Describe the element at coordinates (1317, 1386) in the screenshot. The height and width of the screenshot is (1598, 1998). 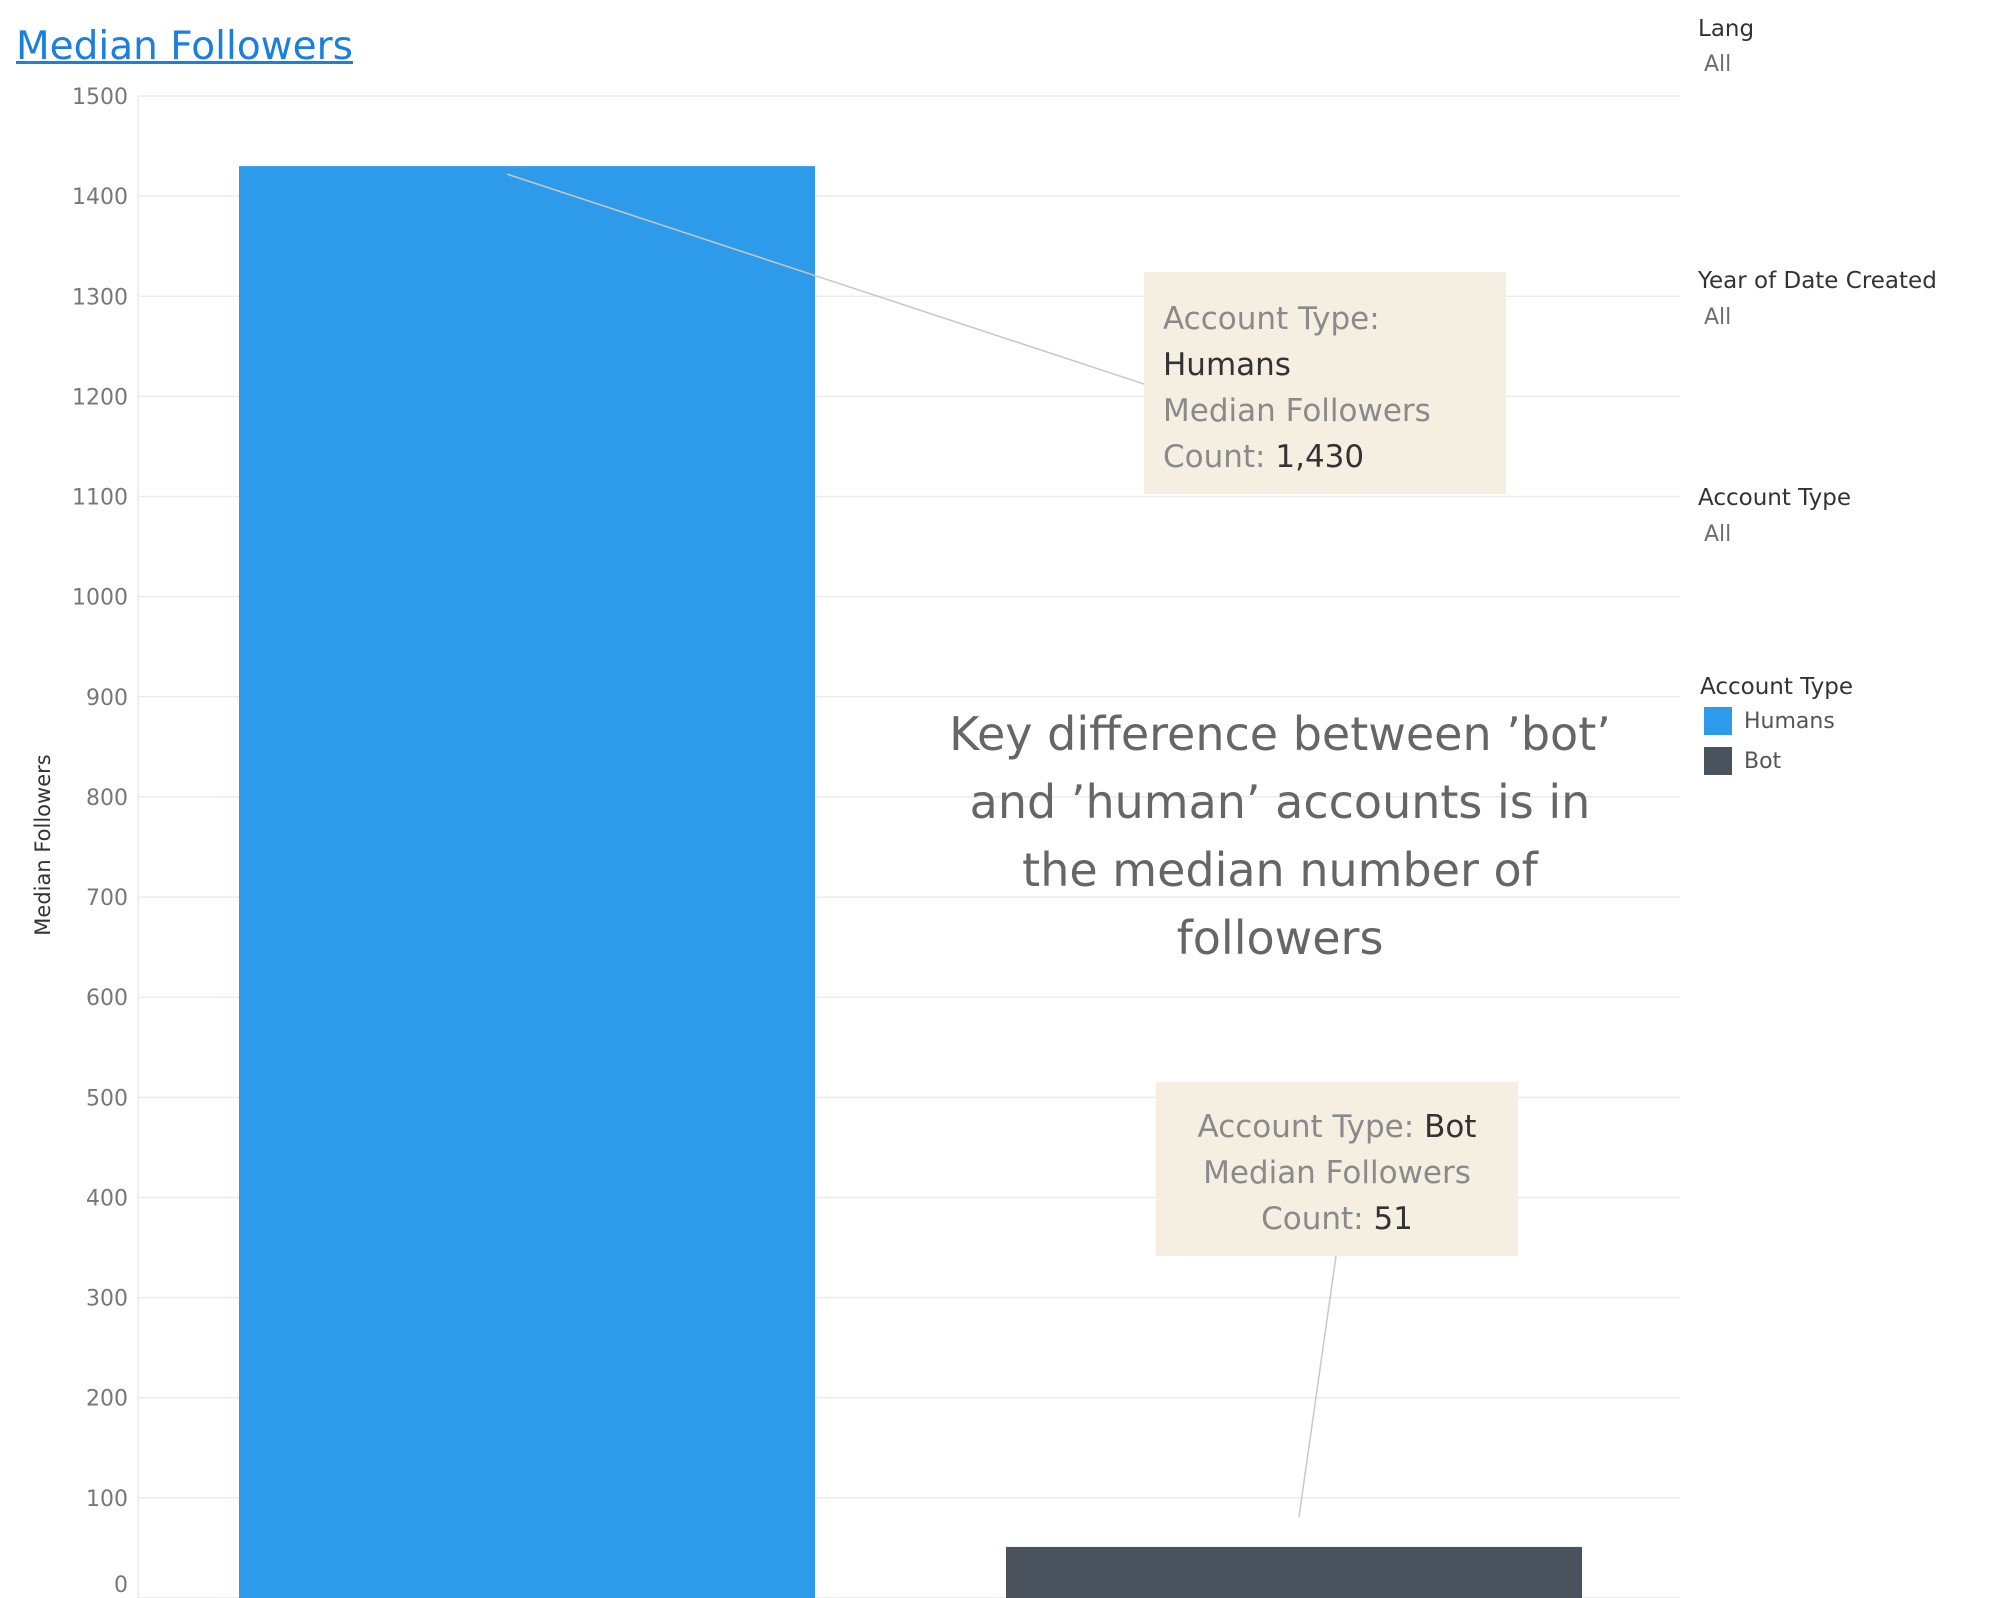
I see `bot-leader-line` at that location.